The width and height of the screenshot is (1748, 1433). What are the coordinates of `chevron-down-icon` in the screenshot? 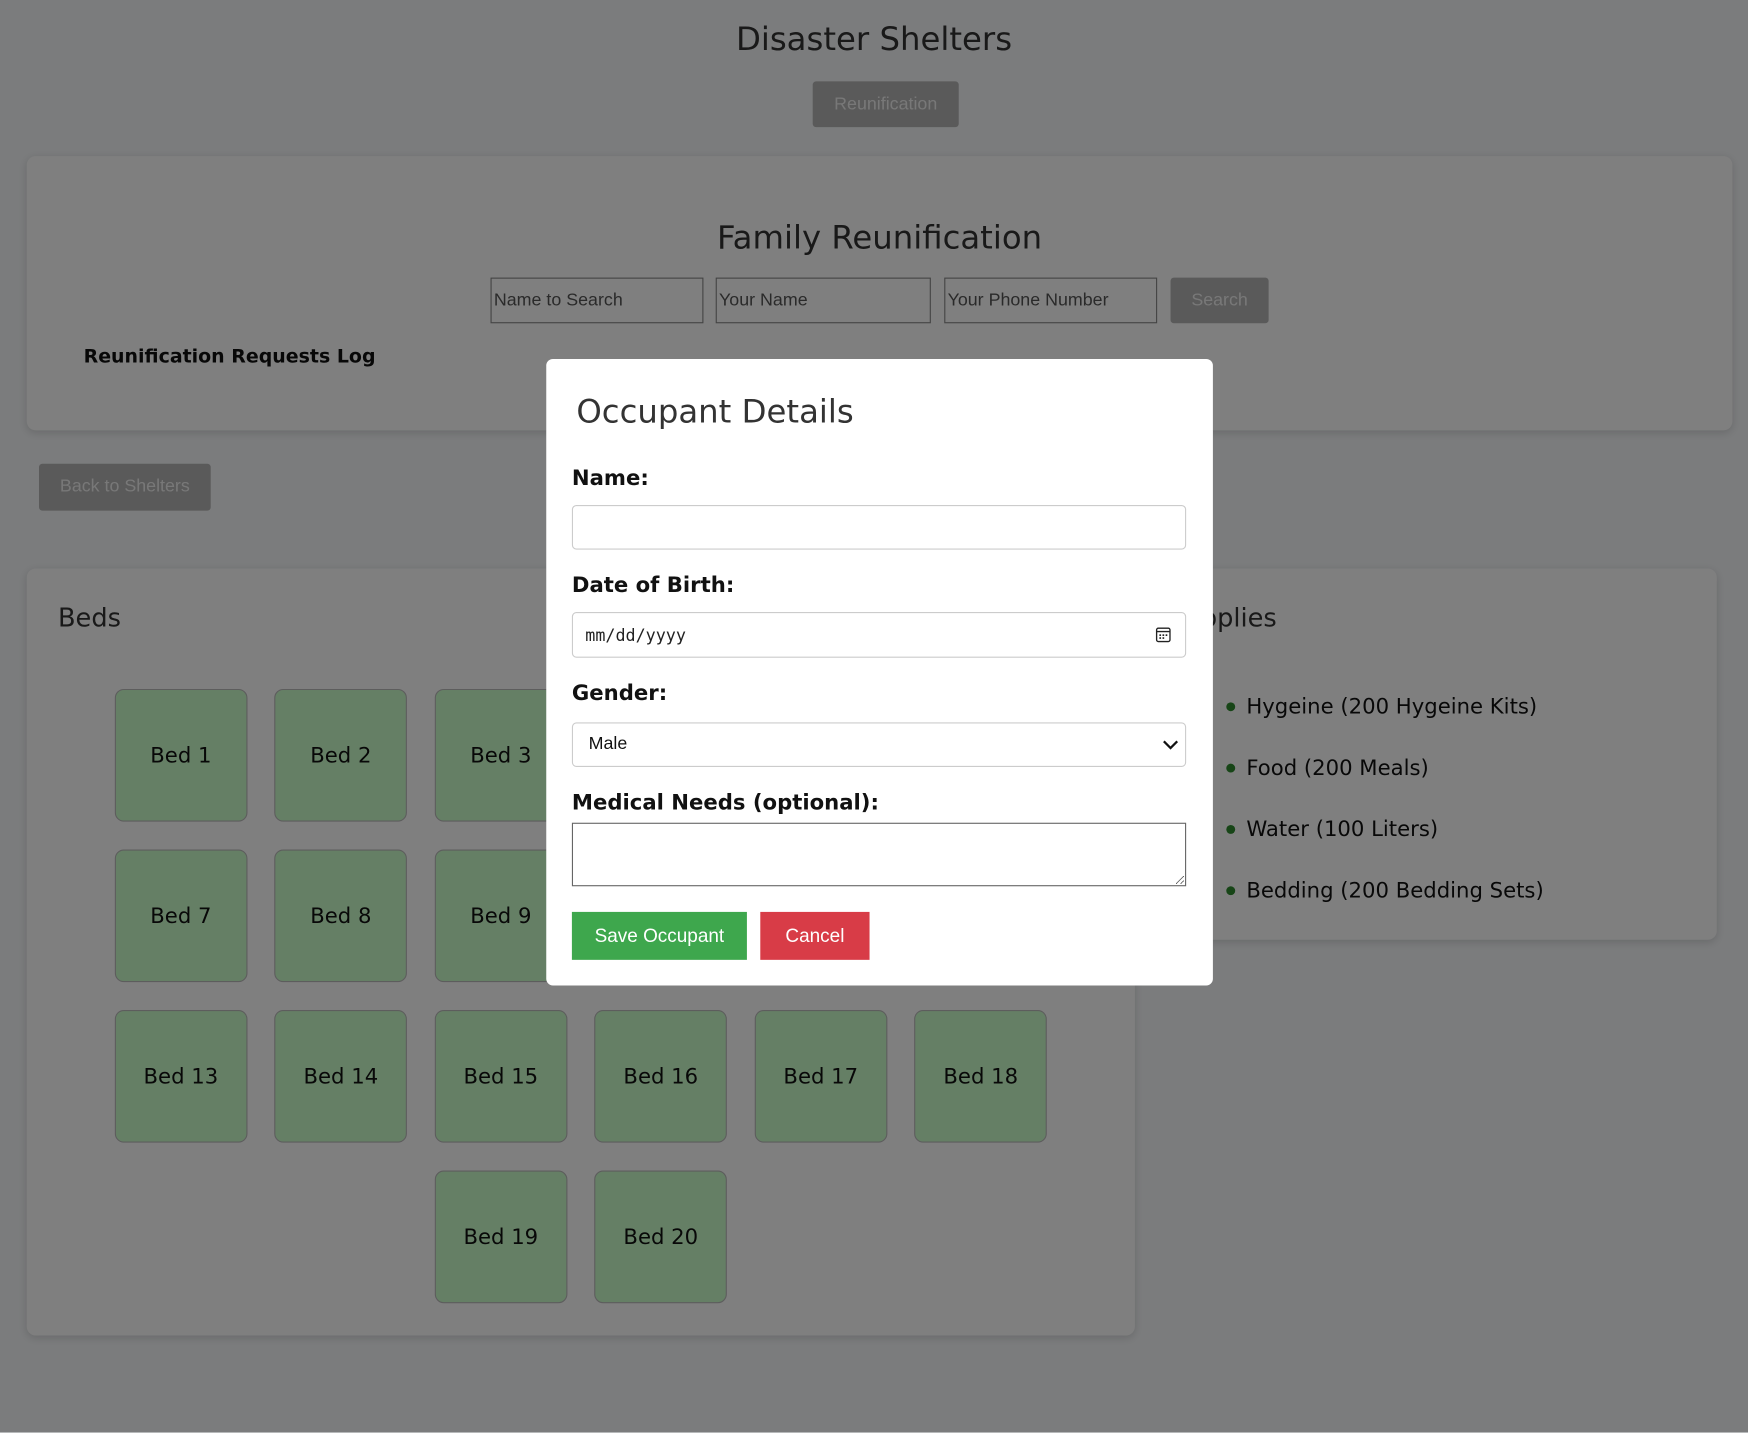 It's located at (1171, 745).